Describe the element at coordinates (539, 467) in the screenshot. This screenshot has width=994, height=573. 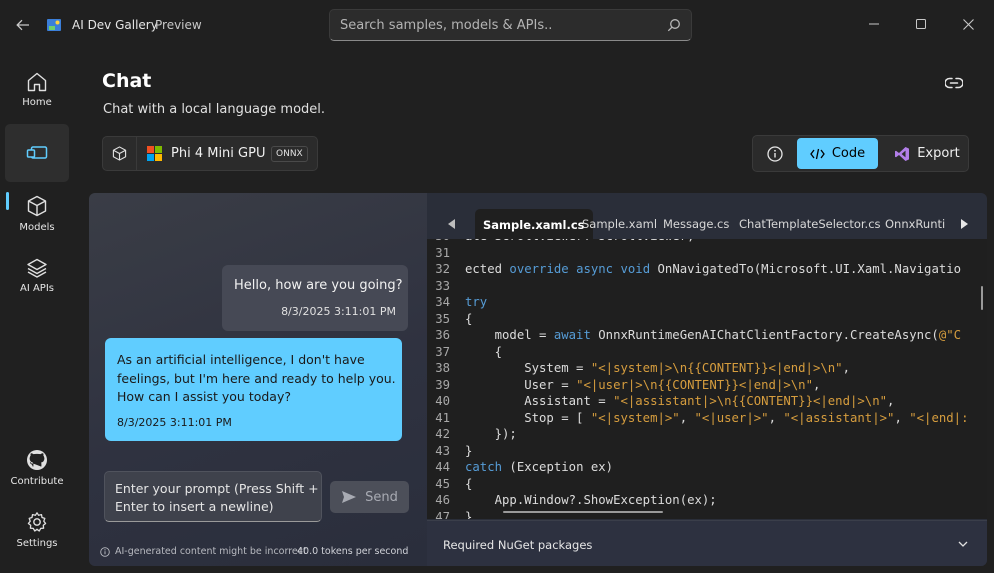
I see `code-text: catch (Exception ex)` at that location.